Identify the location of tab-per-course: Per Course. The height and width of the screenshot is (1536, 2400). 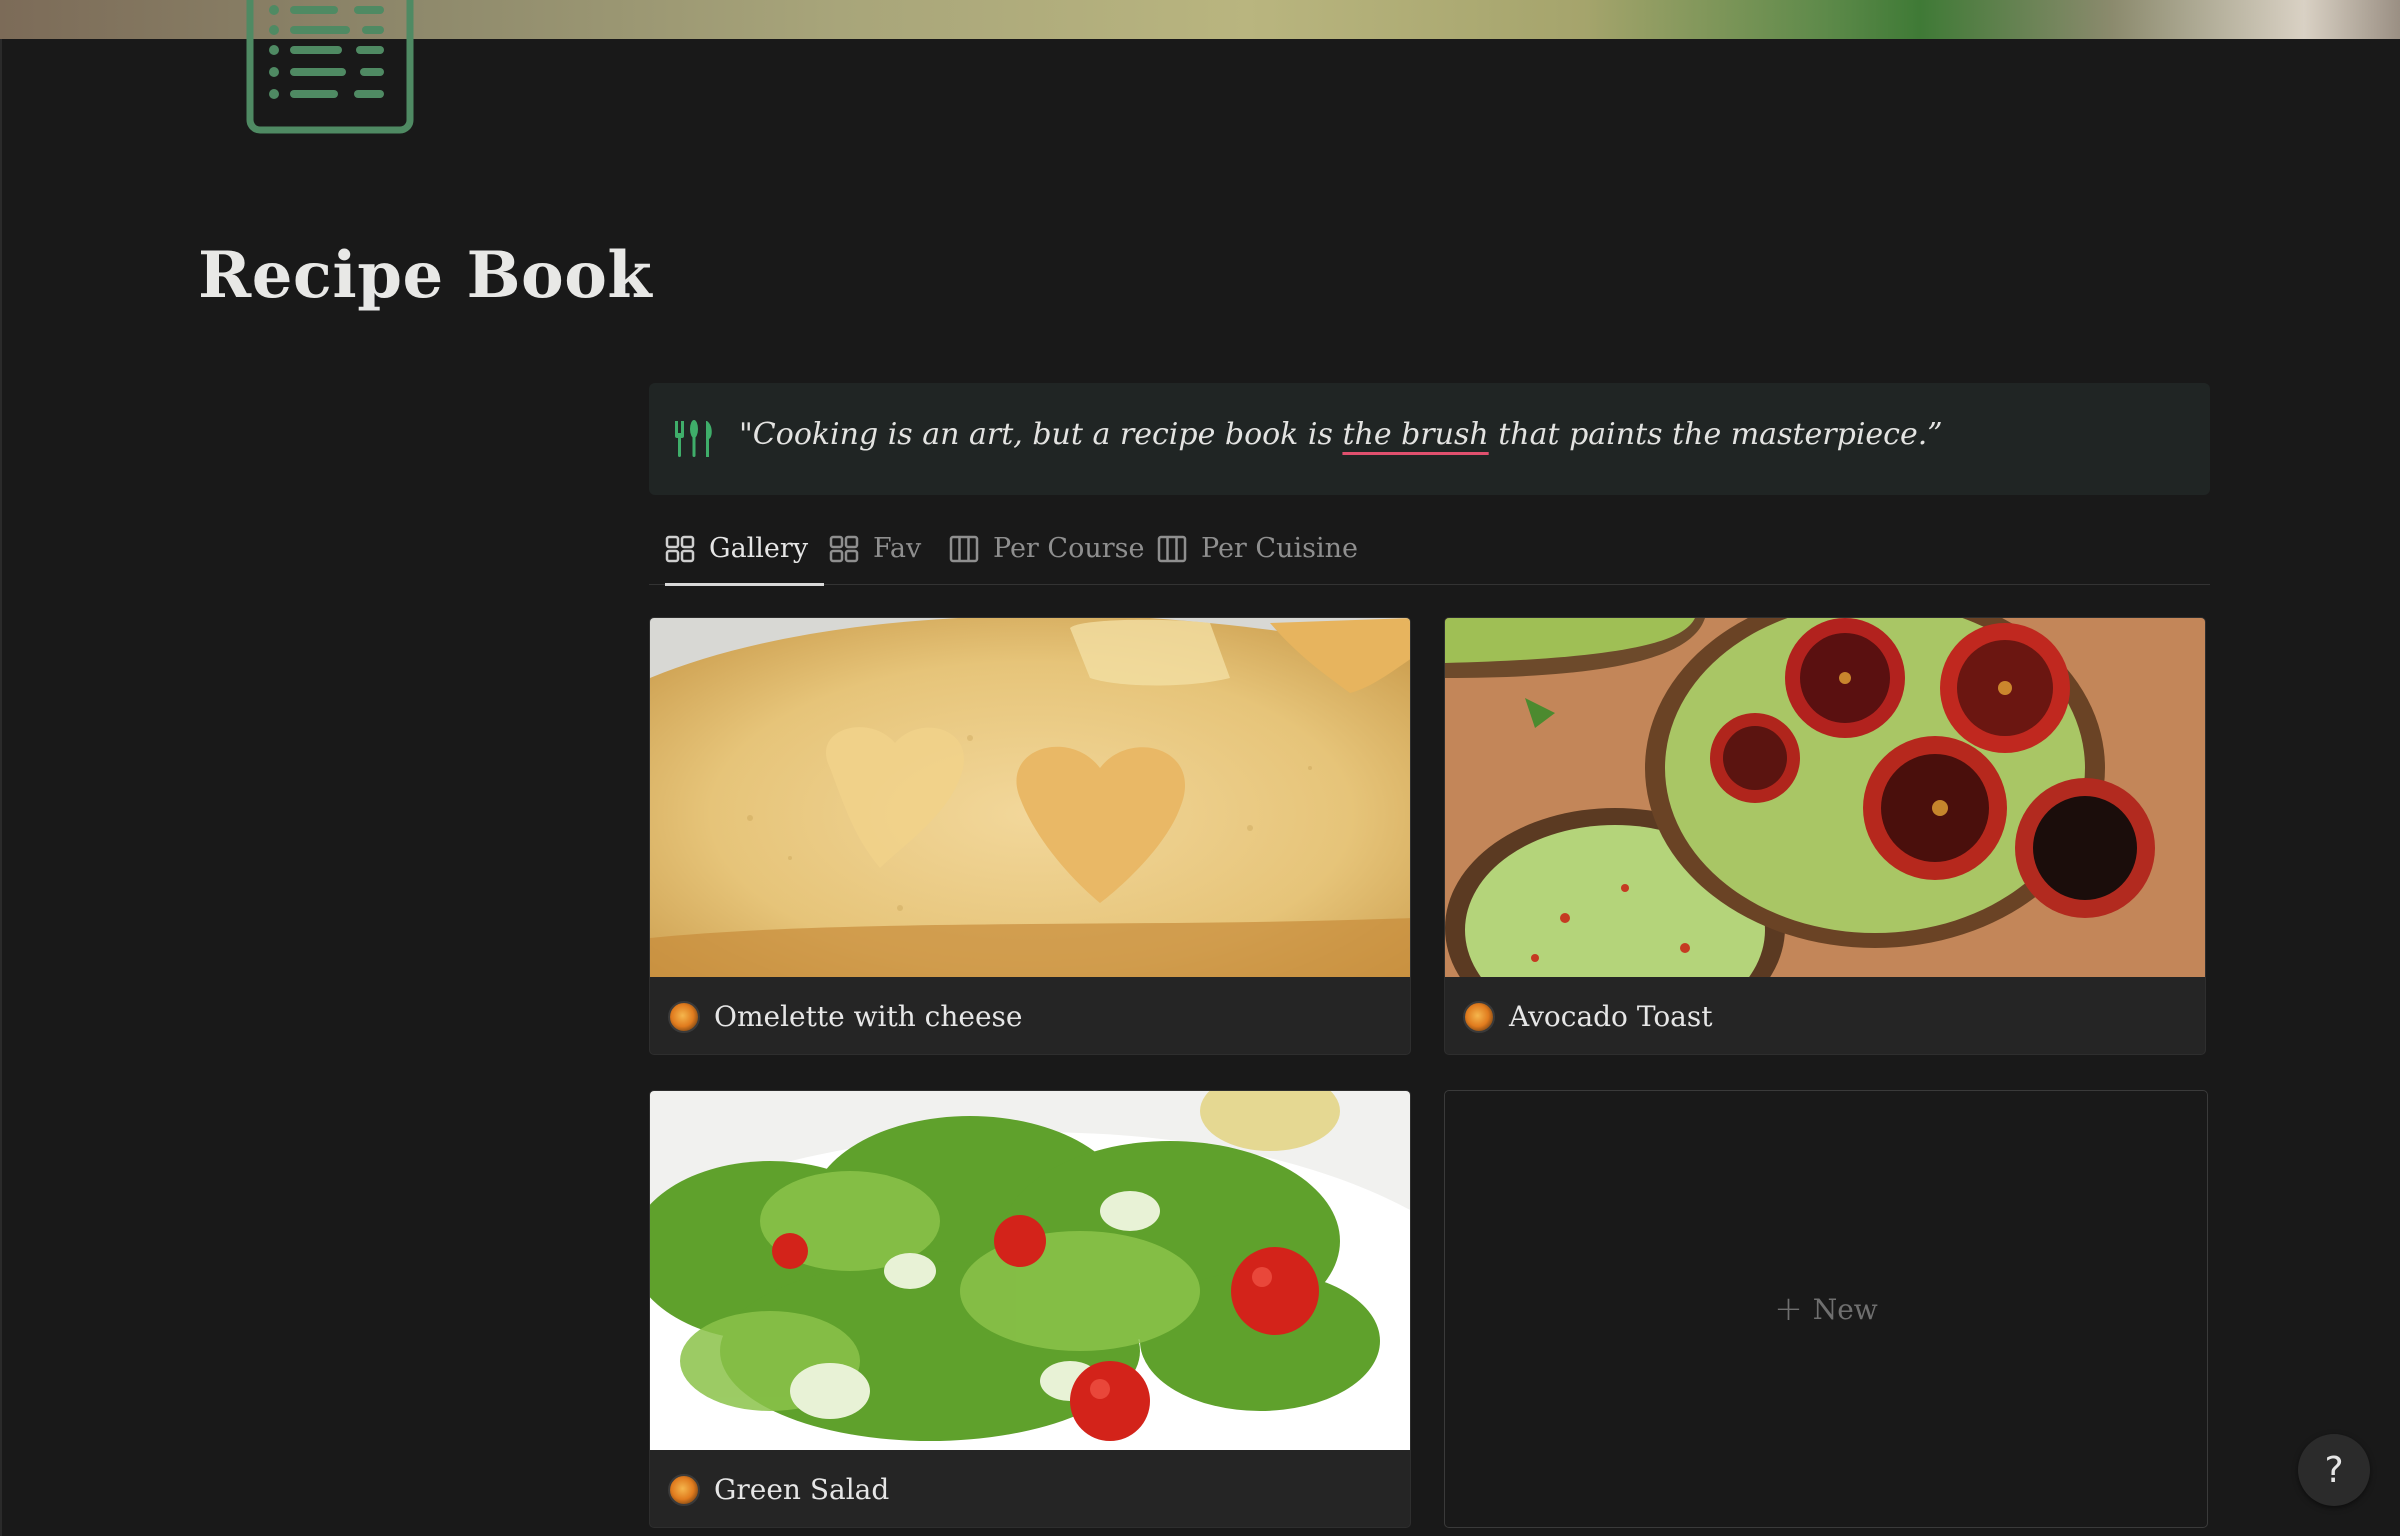
(1046, 548).